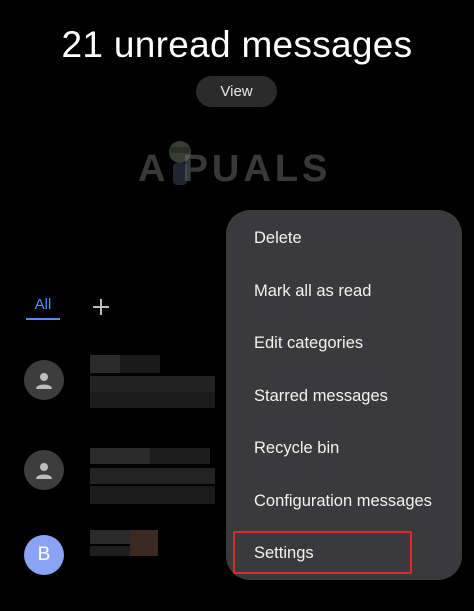 The height and width of the screenshot is (611, 474). Describe the element at coordinates (43, 319) in the screenshot. I see `tab-all-underline` at that location.